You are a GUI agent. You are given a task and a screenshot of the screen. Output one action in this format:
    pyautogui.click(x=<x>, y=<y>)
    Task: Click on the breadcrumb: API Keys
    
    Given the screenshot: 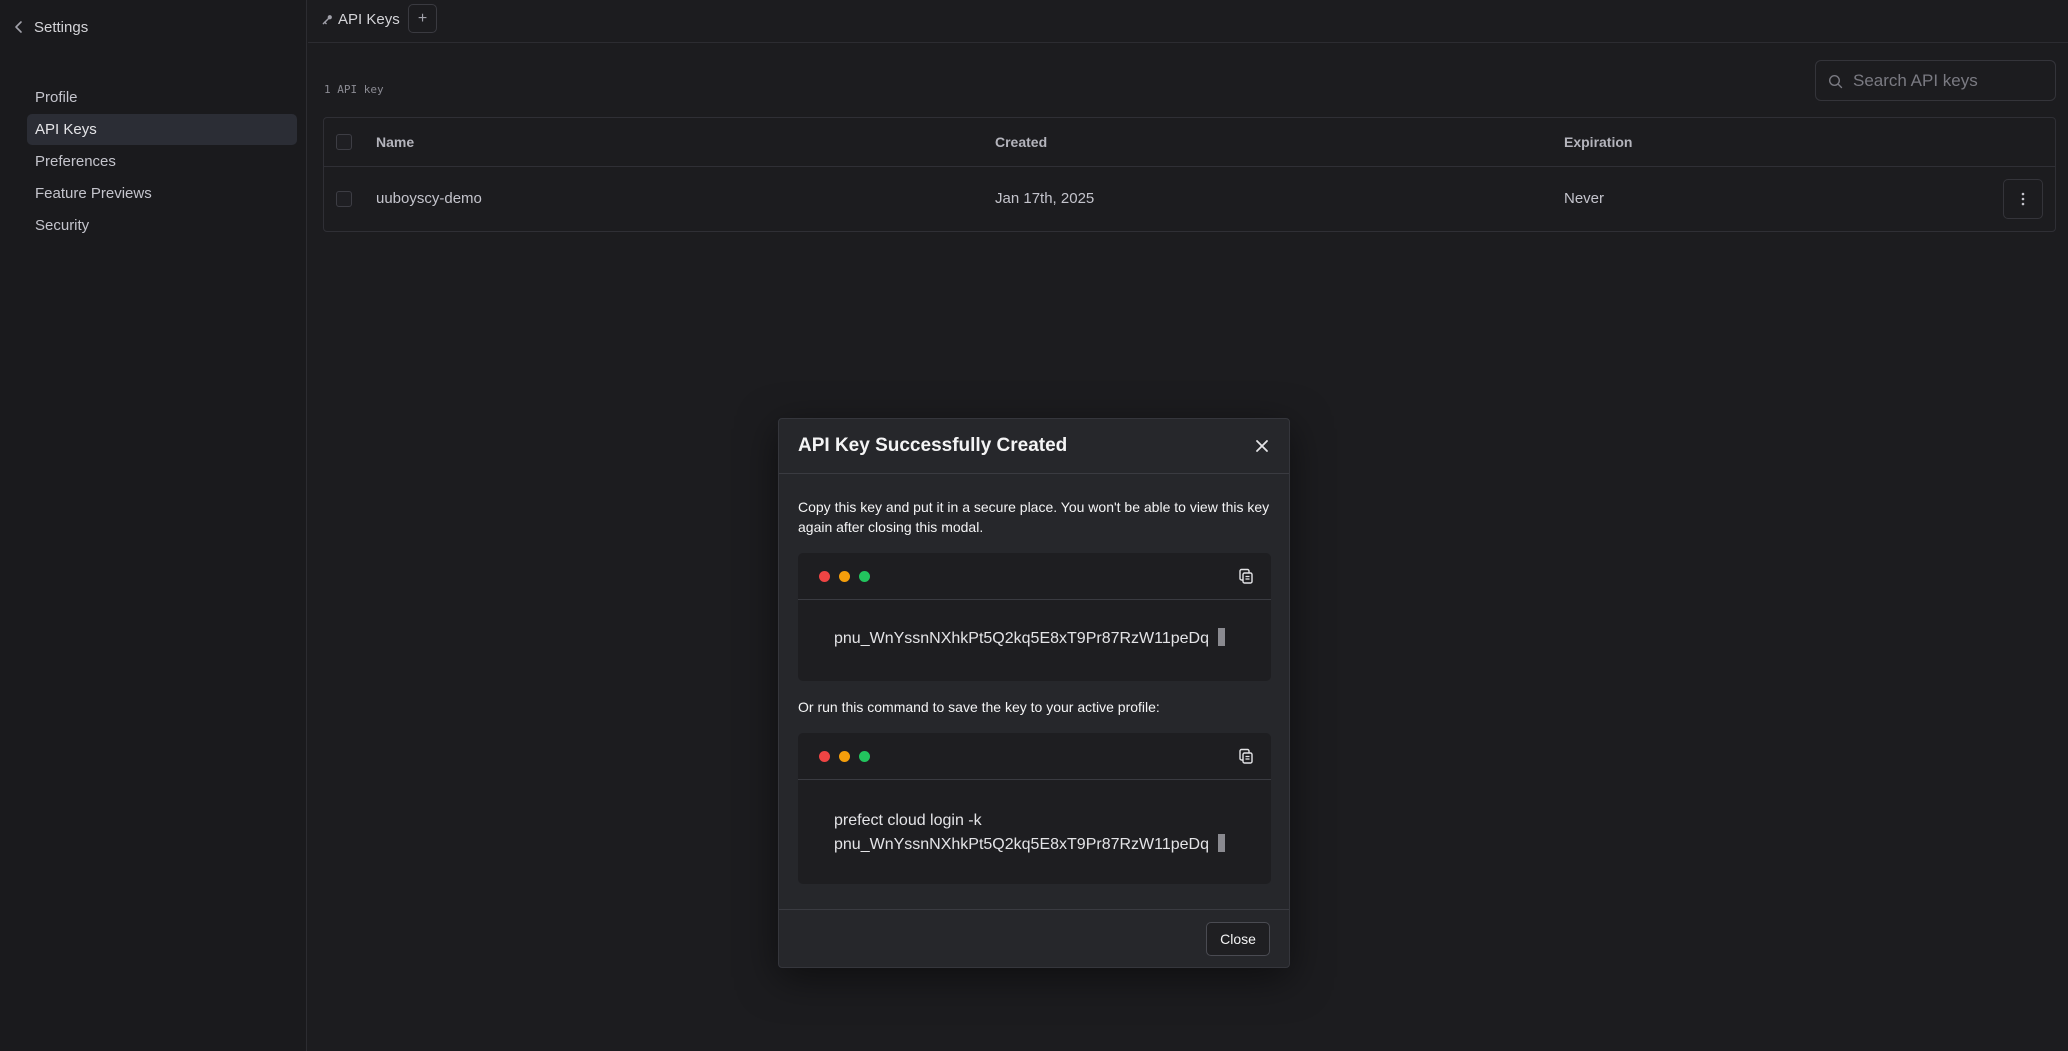 What is the action you would take?
    pyautogui.click(x=361, y=19)
    